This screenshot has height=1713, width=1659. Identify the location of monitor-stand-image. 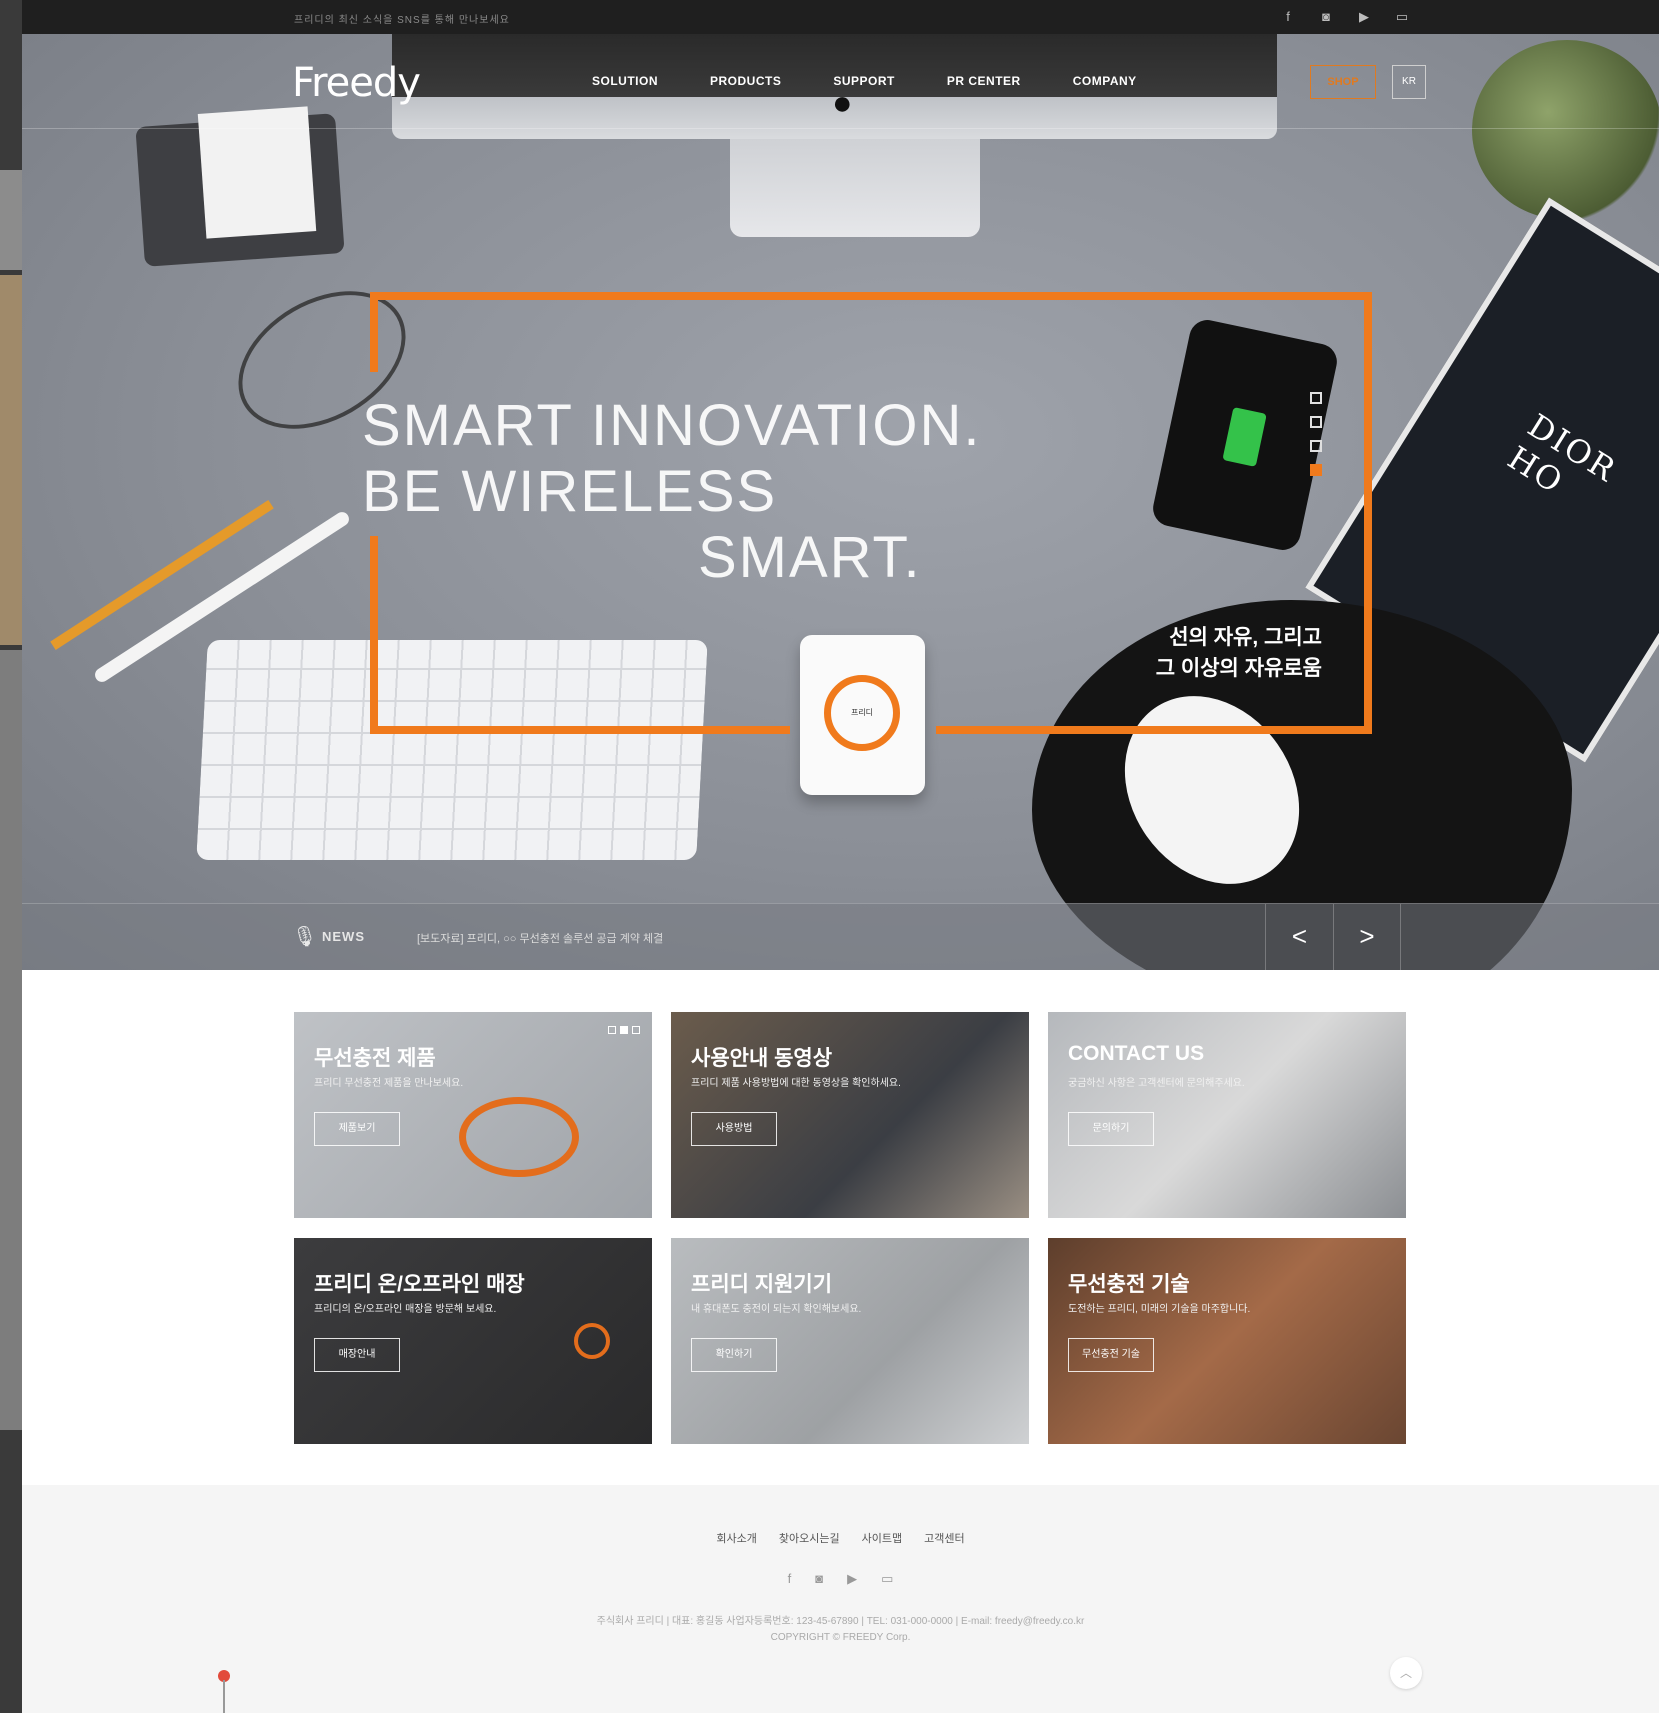
(855, 188).